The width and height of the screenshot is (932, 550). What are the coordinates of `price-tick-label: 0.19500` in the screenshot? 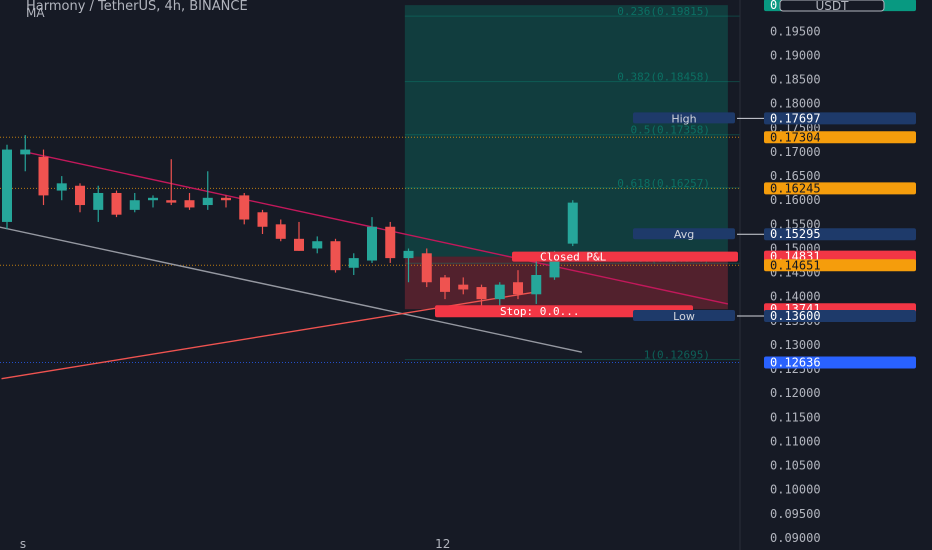 It's located at (795, 31).